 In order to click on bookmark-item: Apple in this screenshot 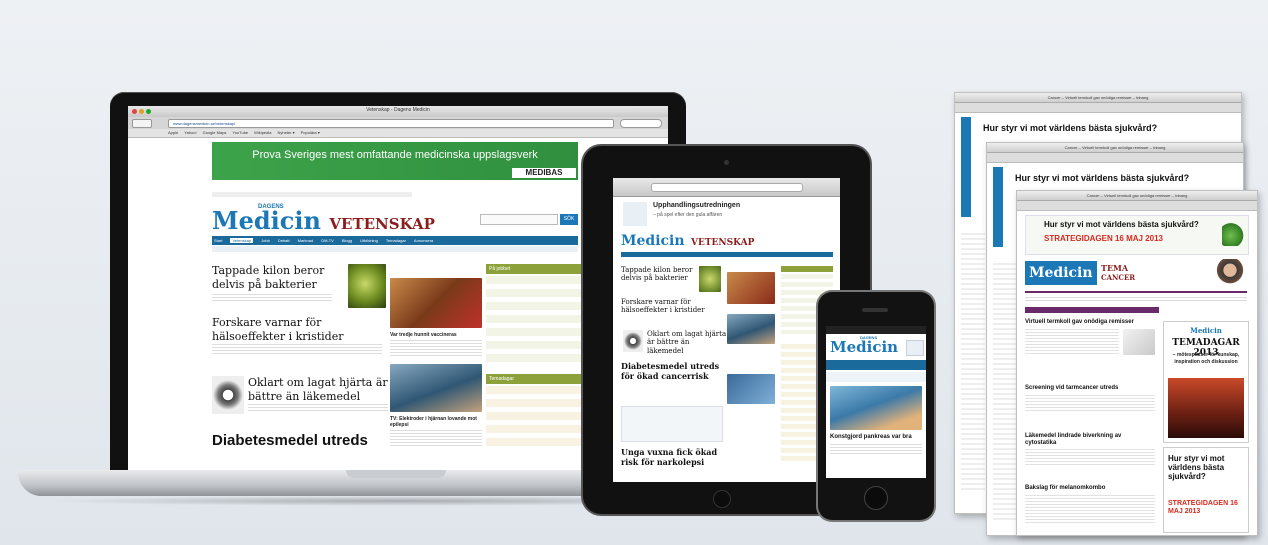, I will do `click(173, 132)`.